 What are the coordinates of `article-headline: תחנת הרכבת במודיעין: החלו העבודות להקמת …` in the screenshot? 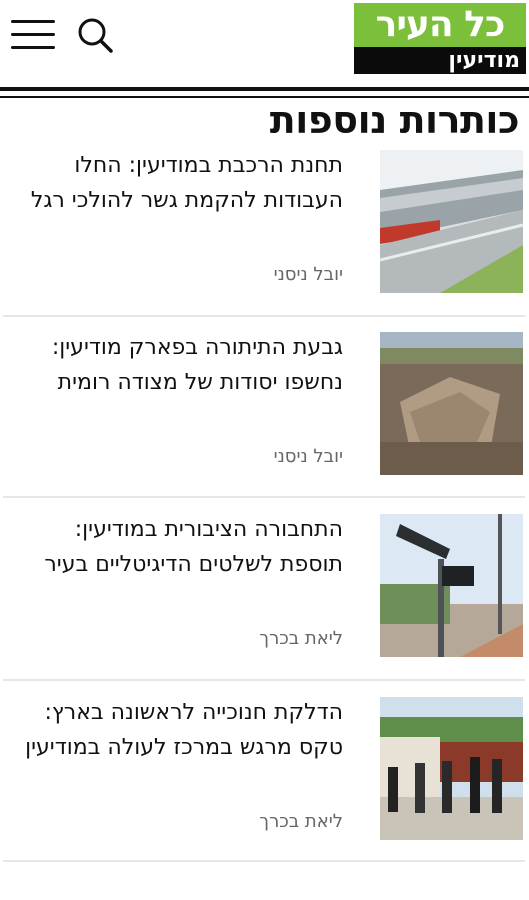 It's located at (178, 183).